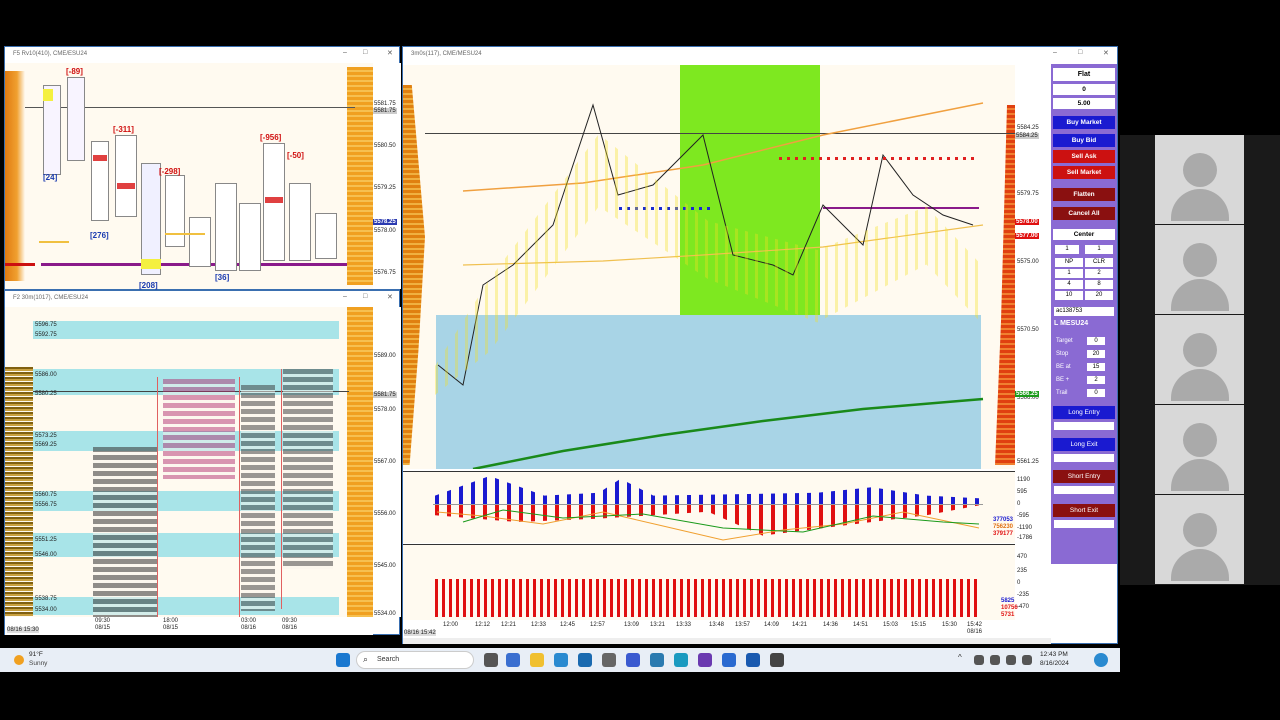  I want to click on qty-grid-cell: 2, so click(1099, 273).